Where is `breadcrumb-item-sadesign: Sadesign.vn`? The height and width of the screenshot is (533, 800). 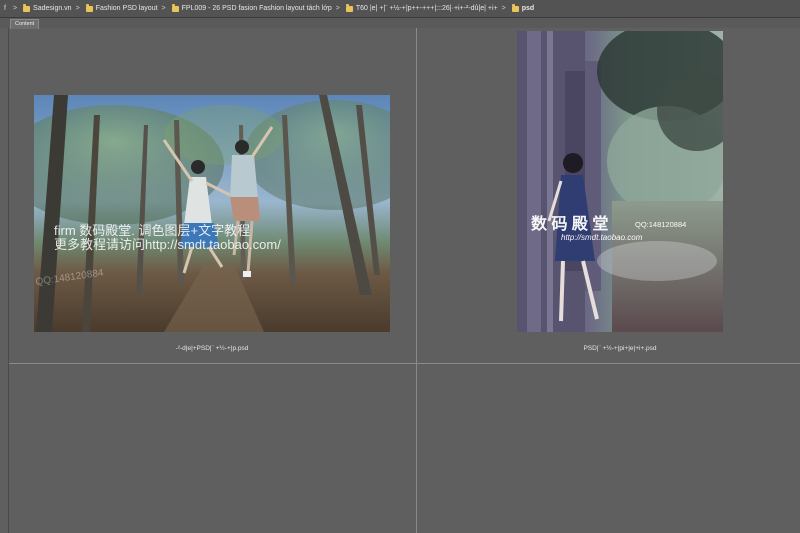 breadcrumb-item-sadesign: Sadesign.vn is located at coordinates (47, 7).